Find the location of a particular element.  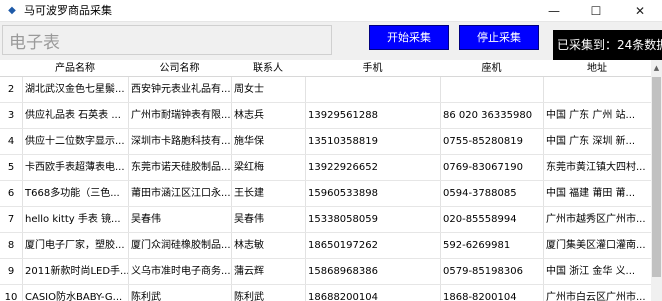

mobile-cell: 15338058059 is located at coordinates (372, 219).